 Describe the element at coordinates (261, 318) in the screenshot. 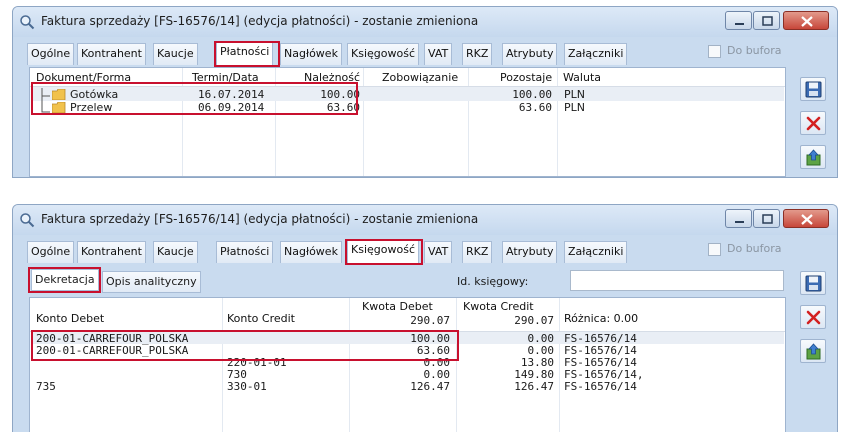

I see `col-konto-credit: Konto Credit` at that location.